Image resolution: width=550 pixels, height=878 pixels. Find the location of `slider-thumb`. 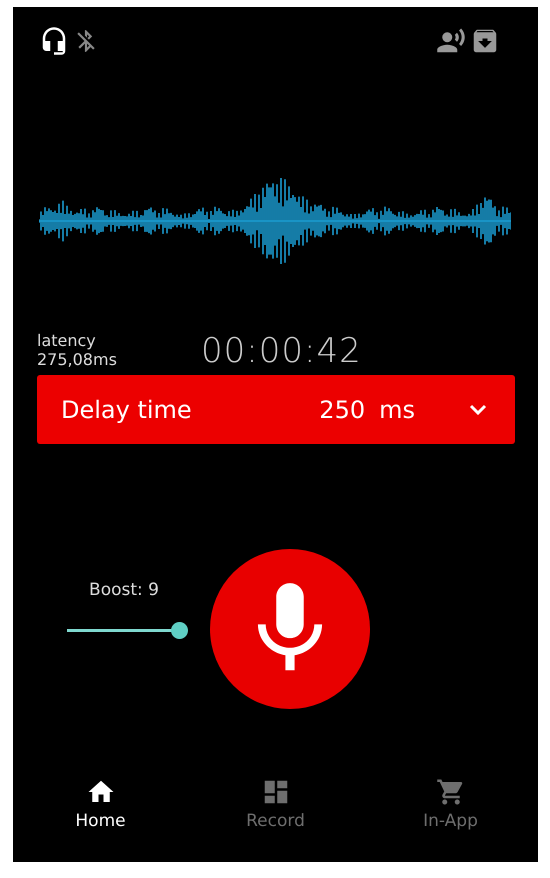

slider-thumb is located at coordinates (179, 630).